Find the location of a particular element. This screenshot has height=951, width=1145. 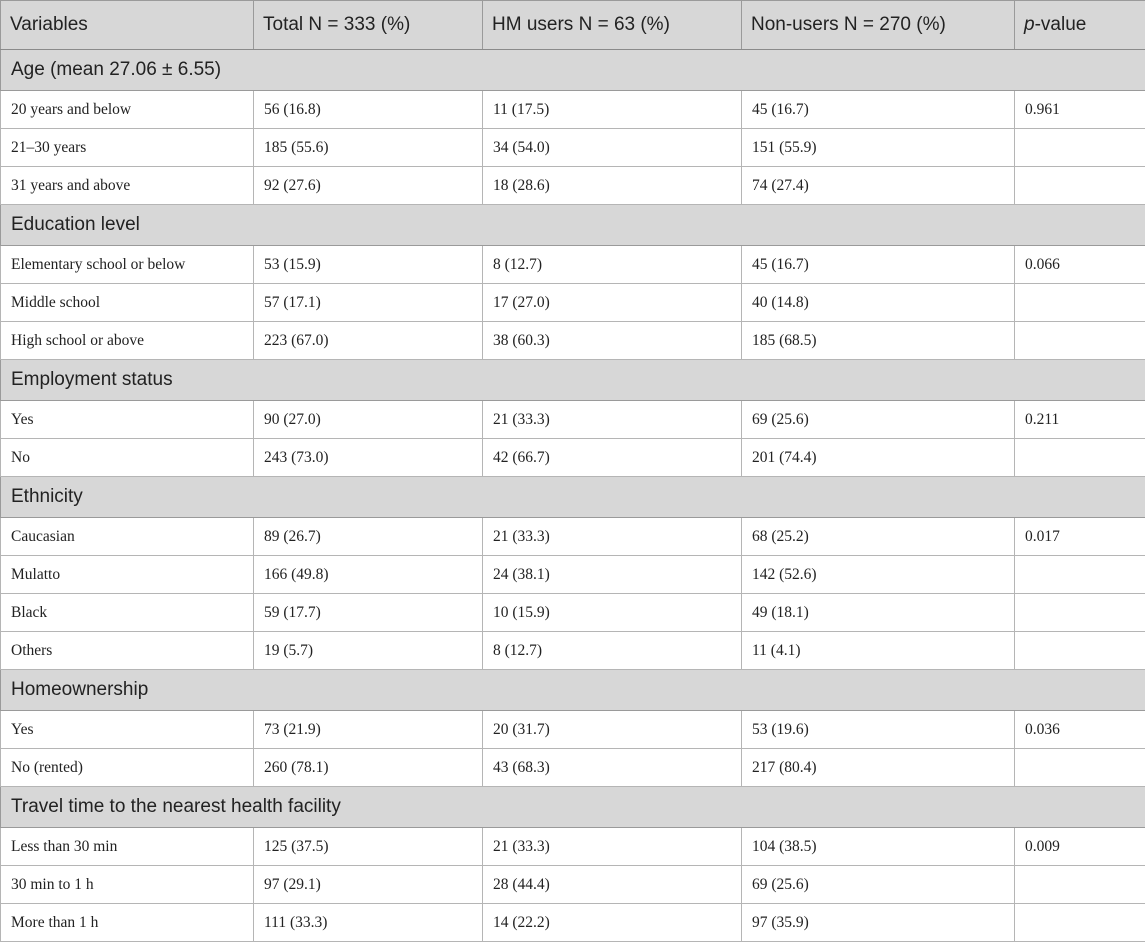

cell-variable: 20 years and below is located at coordinates (127, 109).